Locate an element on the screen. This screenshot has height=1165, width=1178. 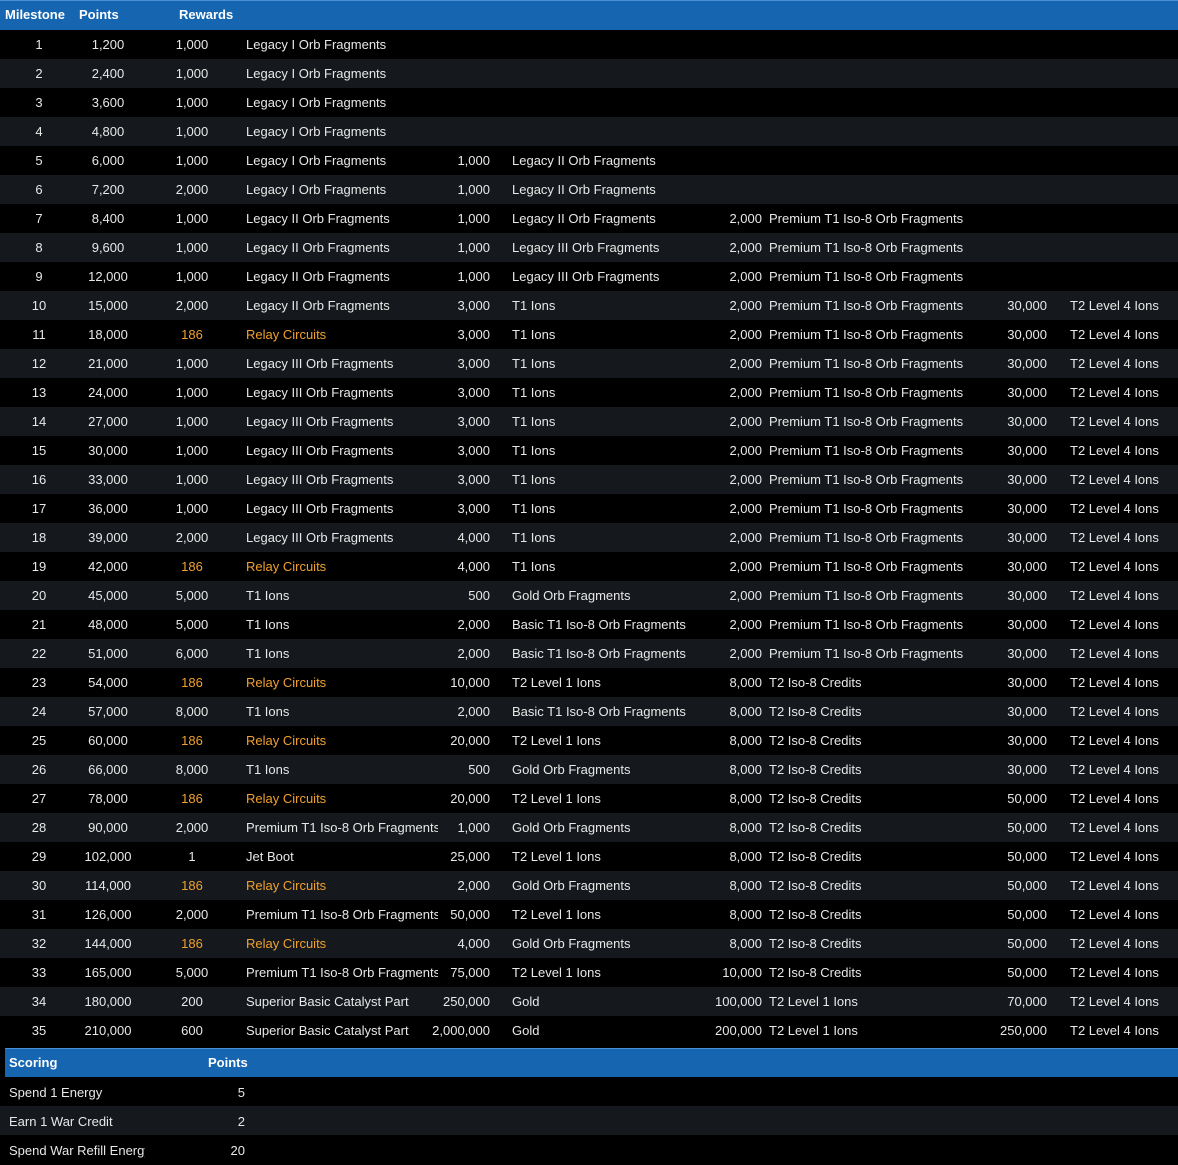
reward-quantity: 20,000 is located at coordinates (470, 798).